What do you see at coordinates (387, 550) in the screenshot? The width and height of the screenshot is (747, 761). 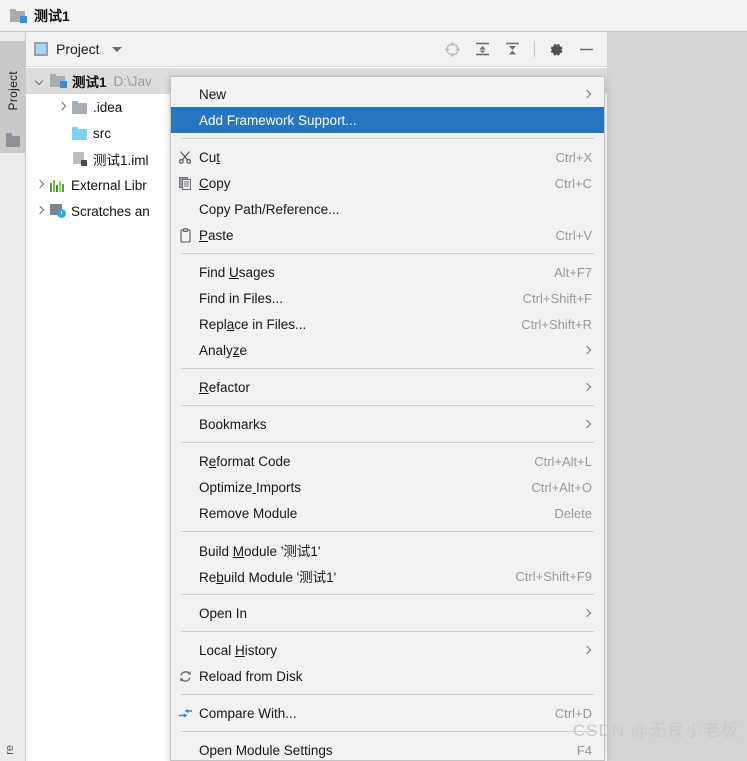 I see `menu-item-build-module-测试1: Build Module '测试1'` at bounding box center [387, 550].